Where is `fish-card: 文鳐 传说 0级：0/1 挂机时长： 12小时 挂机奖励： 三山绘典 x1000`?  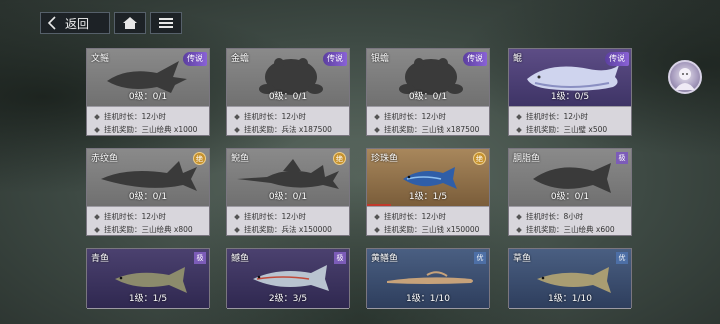 fish-card: 文鳐 传说 0级：0/1 挂机时长： 12小时 挂机奖励： 三山绘典 x1000 is located at coordinates (148, 92).